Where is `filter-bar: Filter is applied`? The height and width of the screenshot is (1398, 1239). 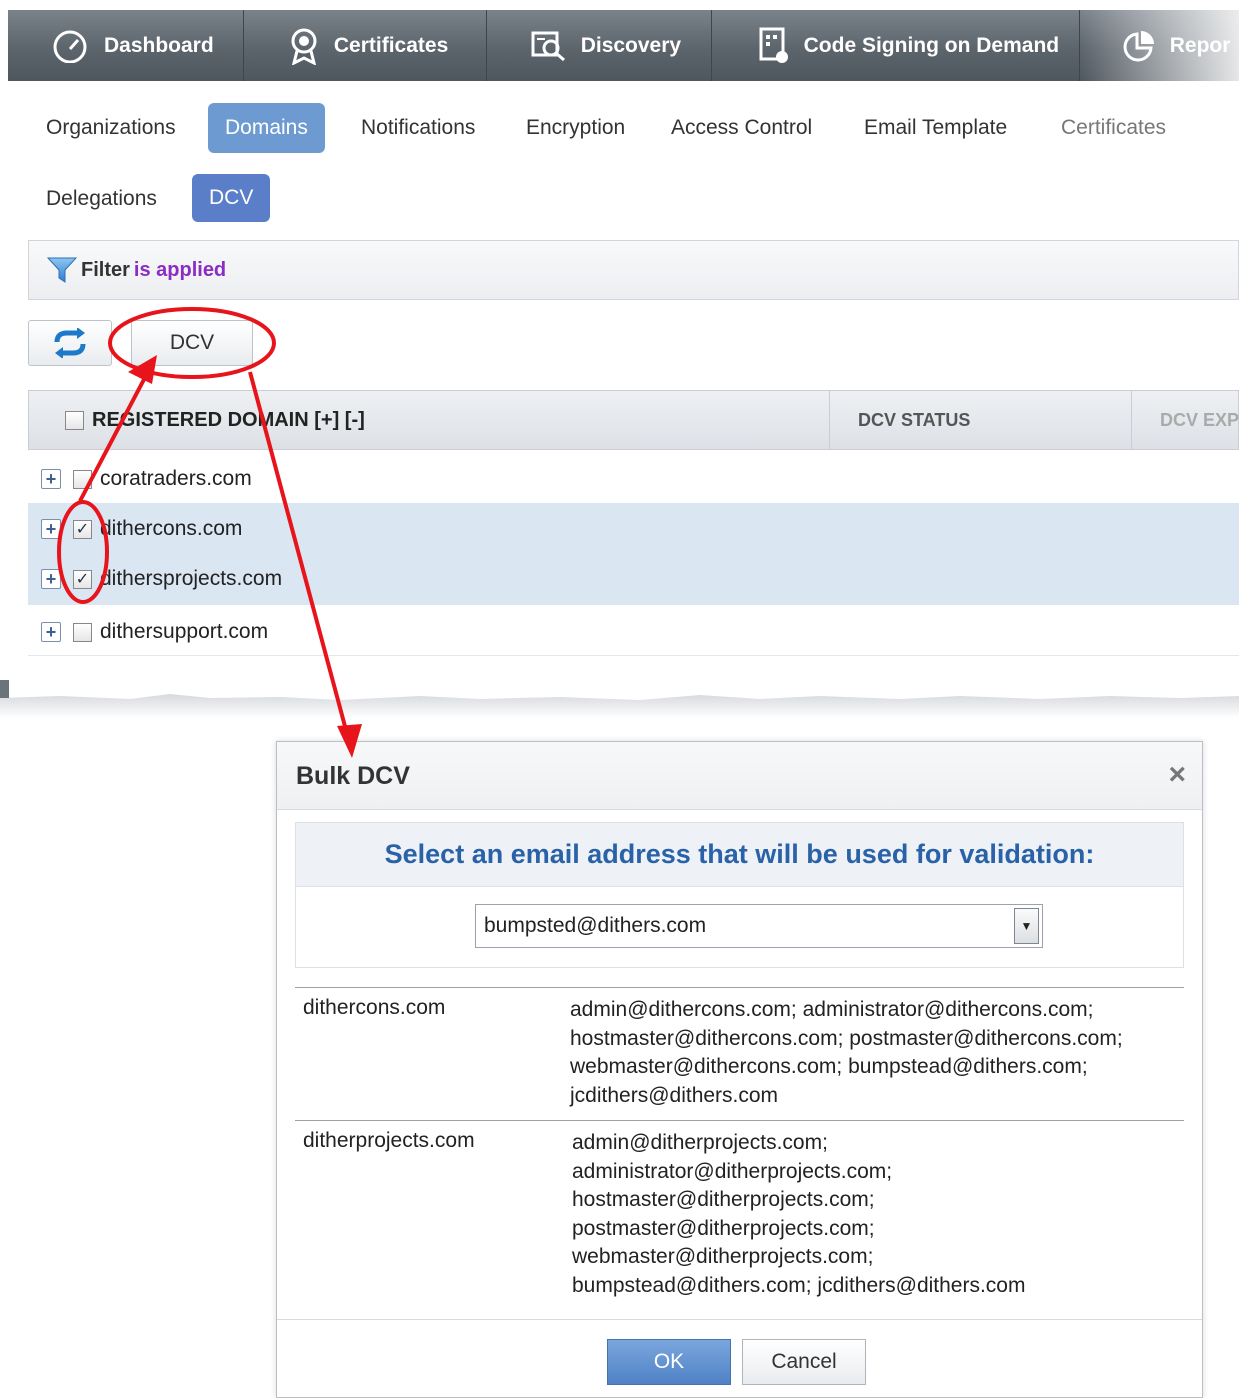 filter-bar: Filter is applied is located at coordinates (633, 270).